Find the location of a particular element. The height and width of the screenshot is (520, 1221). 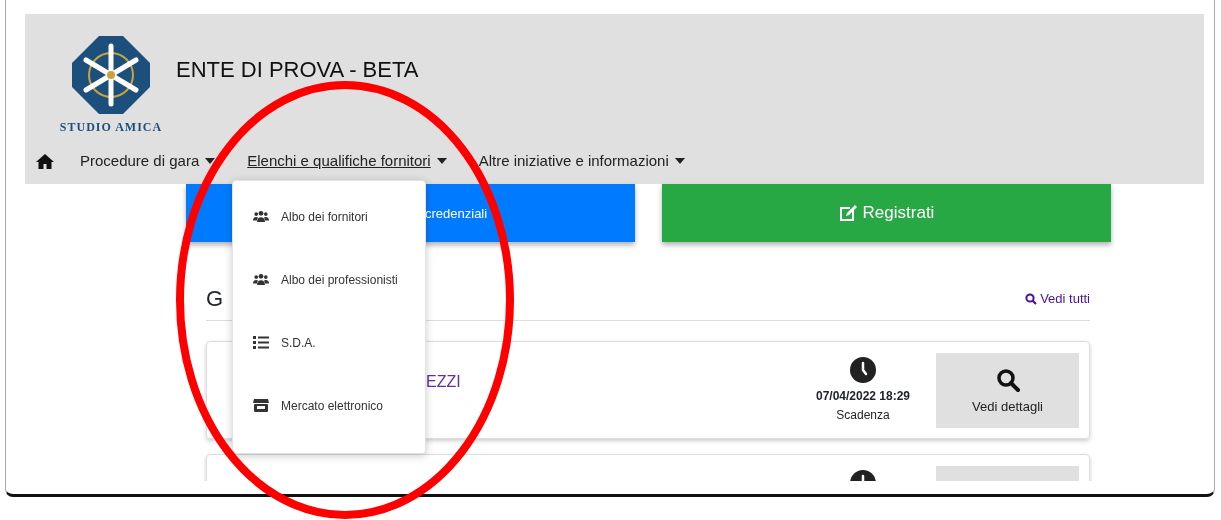

logo-text: STUDIO AMICA is located at coordinates (111, 127).